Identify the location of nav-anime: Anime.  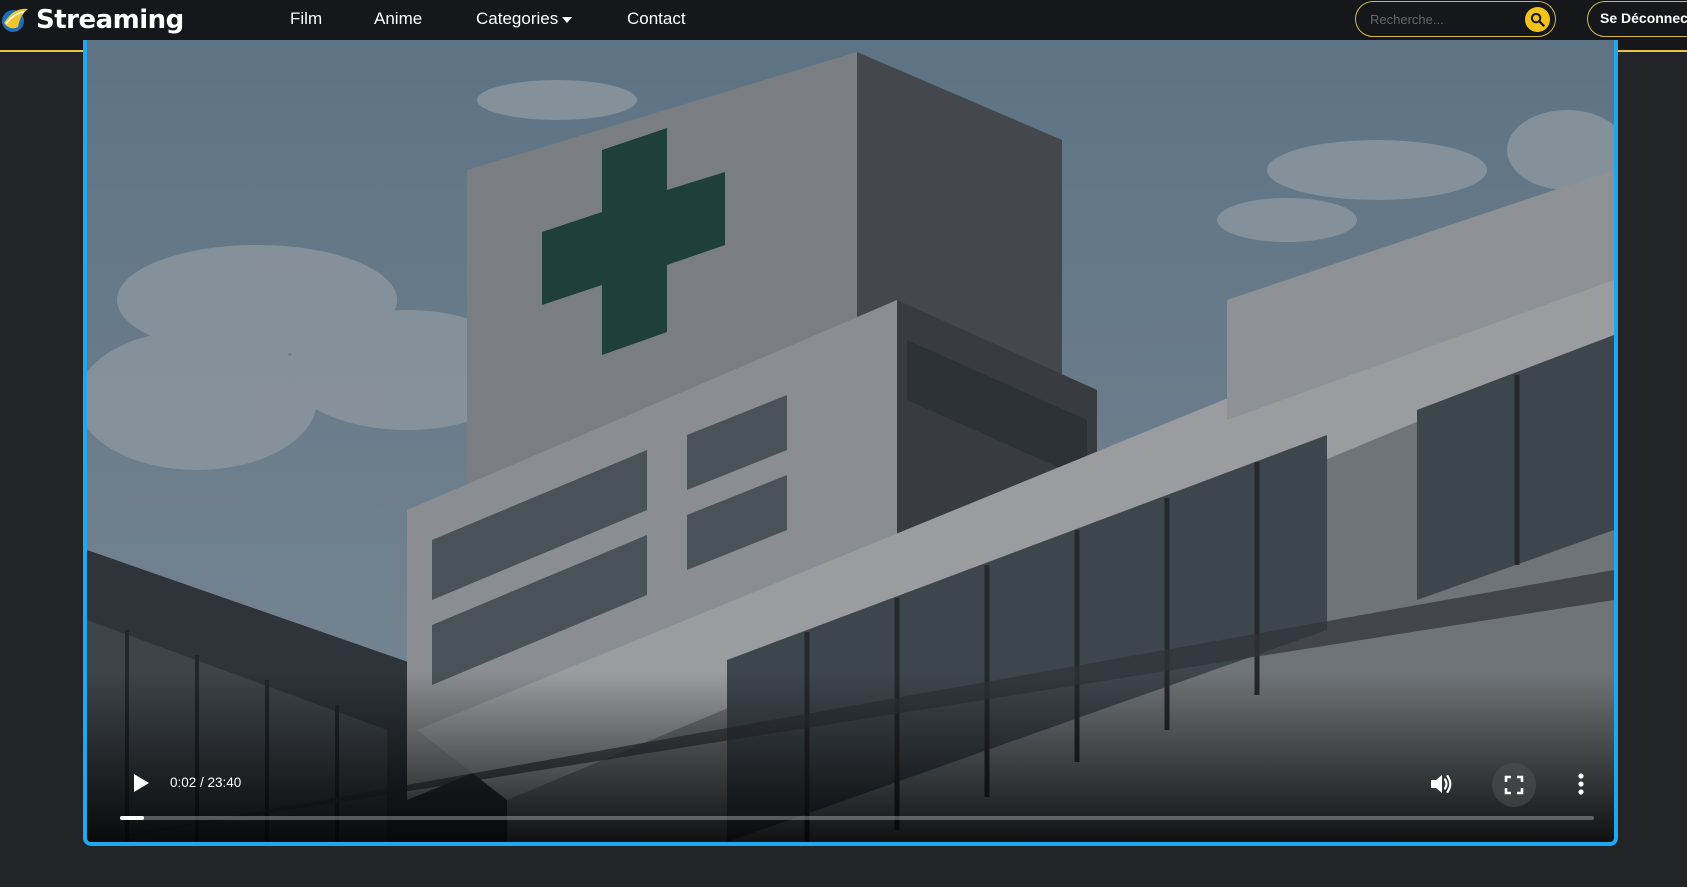
(398, 19).